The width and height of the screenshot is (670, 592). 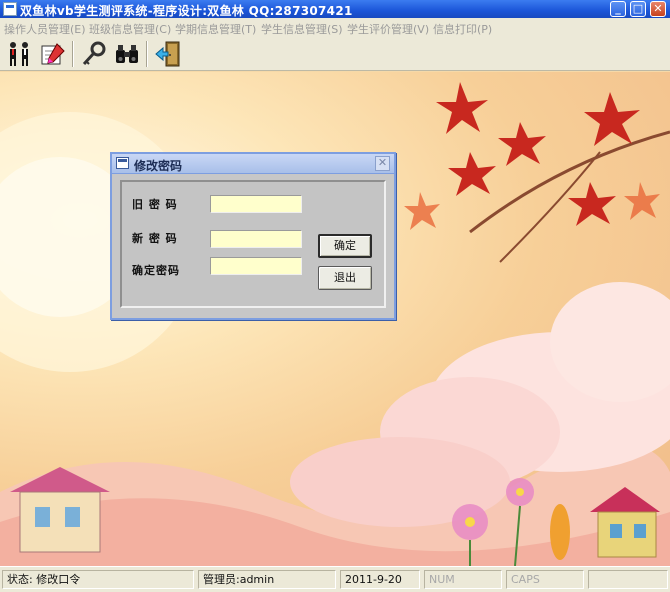 What do you see at coordinates (186, 11) in the screenshot?
I see `window-title: 双鱼林vb学生测评系统-程序设计:双鱼林 QQ:287307421` at bounding box center [186, 11].